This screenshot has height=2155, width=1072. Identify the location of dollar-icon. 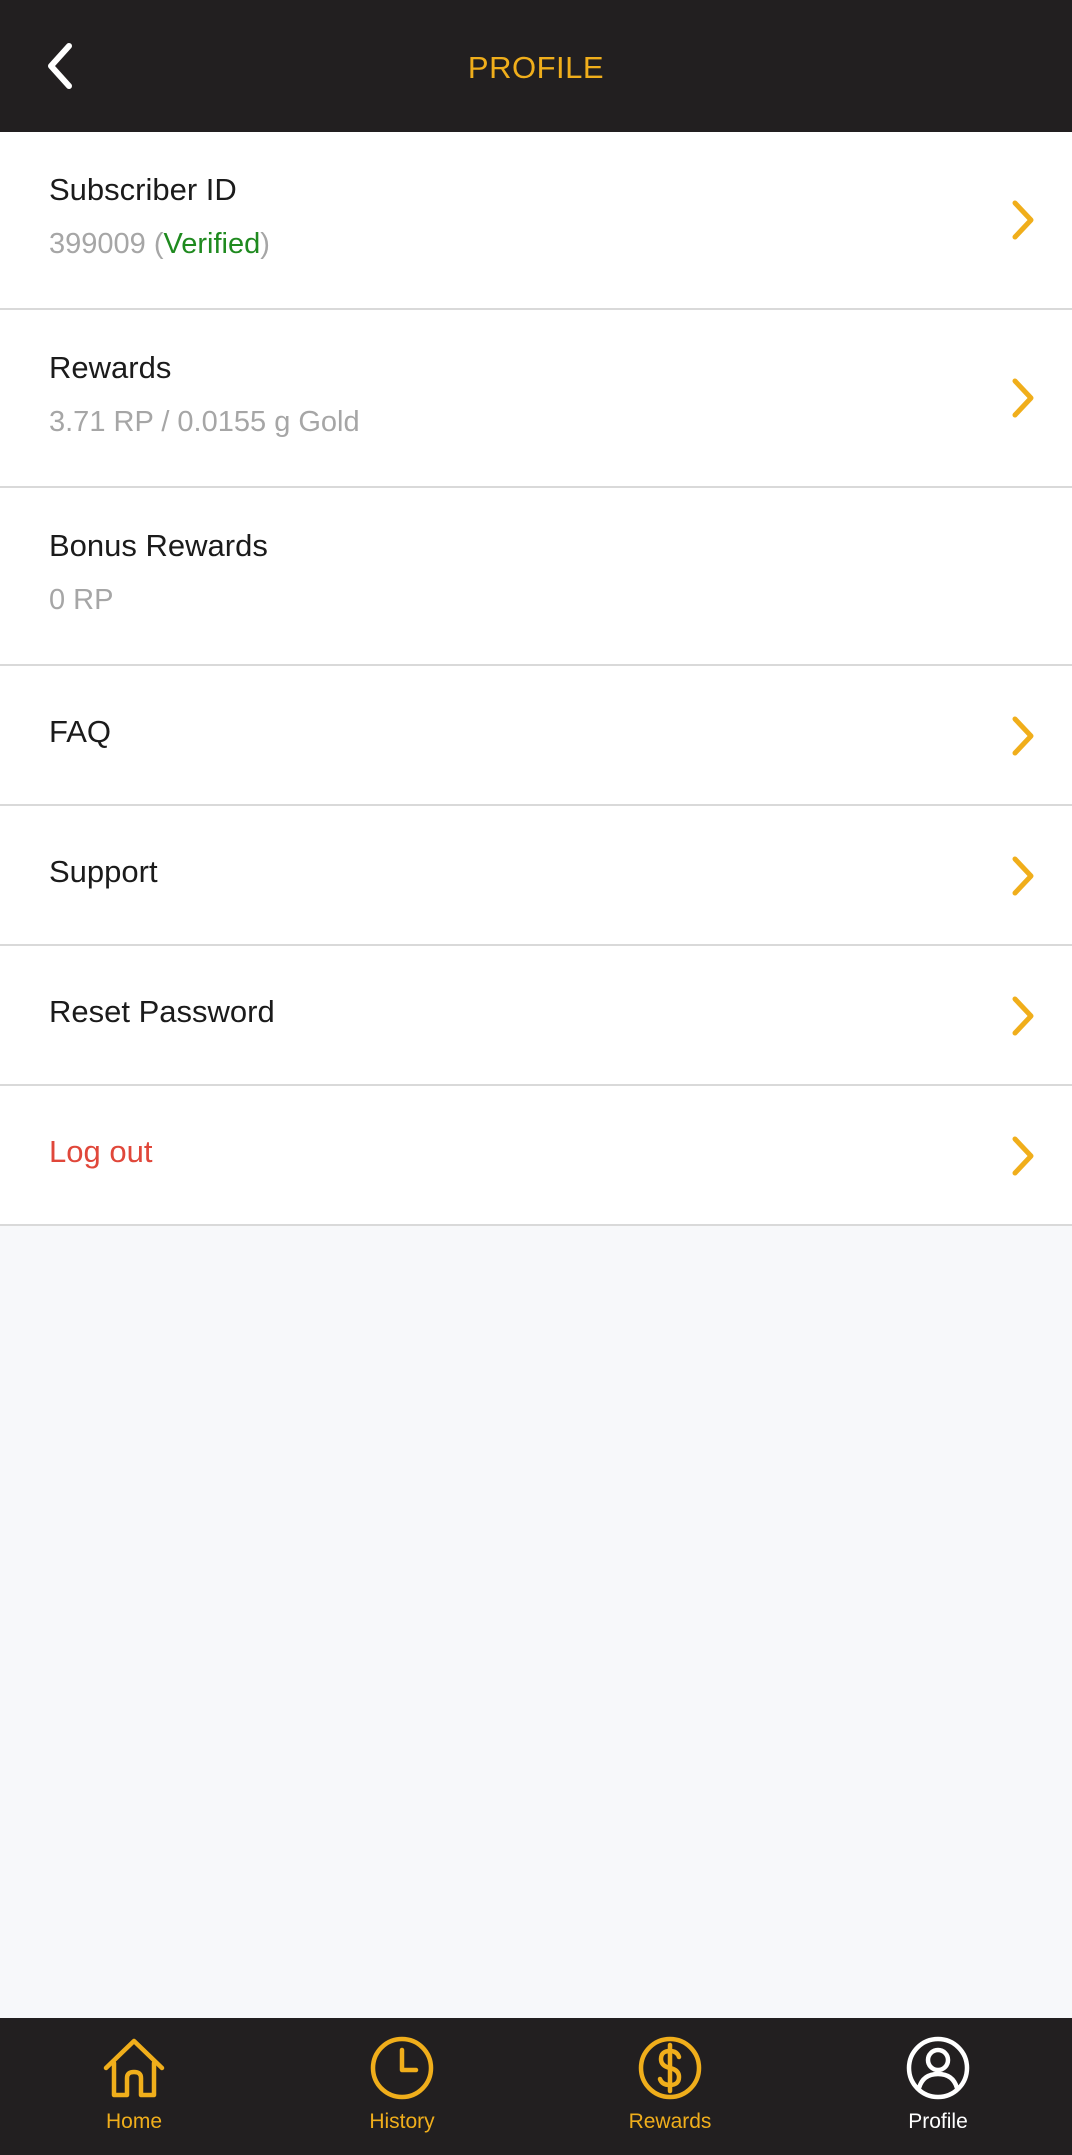
(670, 2068).